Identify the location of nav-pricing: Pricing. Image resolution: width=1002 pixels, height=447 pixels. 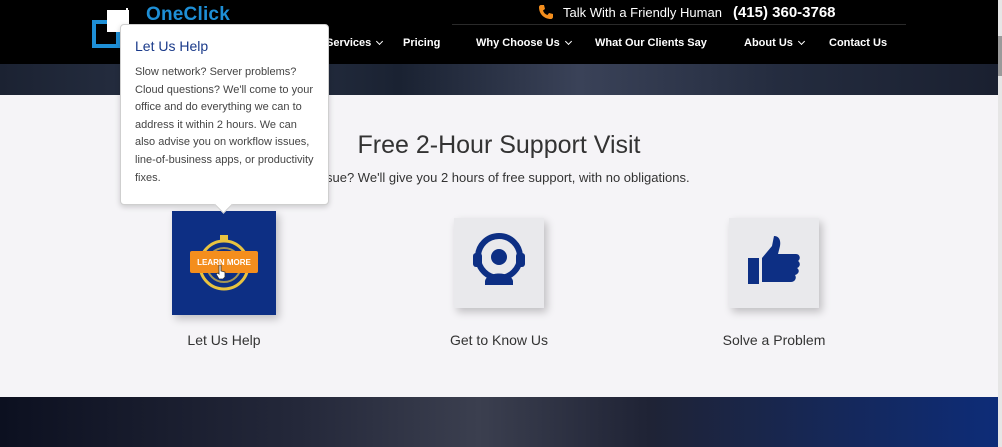
(421, 43).